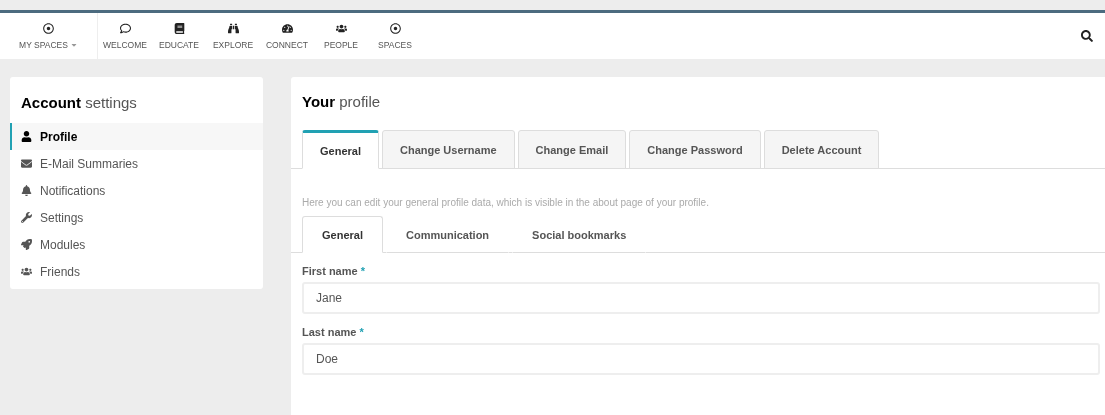 This screenshot has height=415, width=1105. I want to click on panel-title: Your profile, so click(341, 101).